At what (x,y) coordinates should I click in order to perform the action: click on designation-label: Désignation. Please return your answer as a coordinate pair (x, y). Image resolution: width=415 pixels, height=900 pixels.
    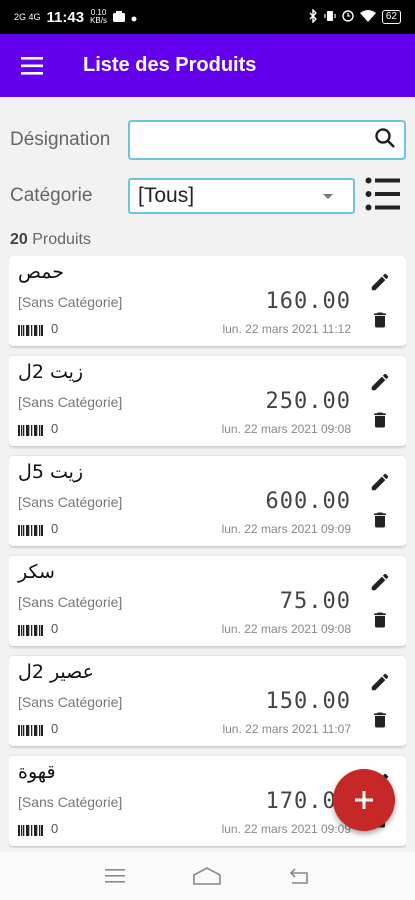
    Looking at the image, I should click on (60, 139).